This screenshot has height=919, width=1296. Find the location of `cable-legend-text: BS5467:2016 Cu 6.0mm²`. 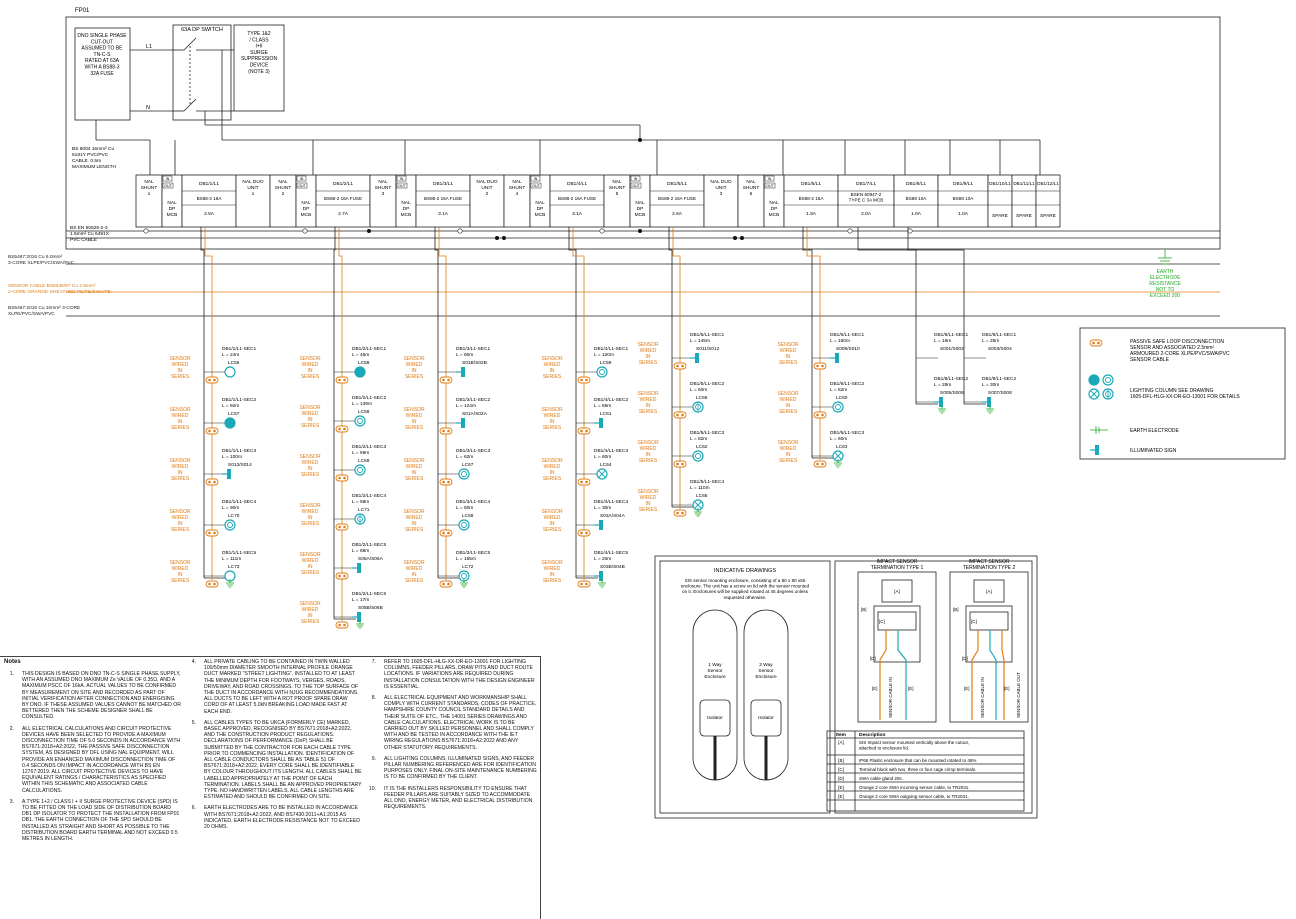

cable-legend-text: BS5467:2016 Cu 6.0mm² is located at coordinates (35, 257).